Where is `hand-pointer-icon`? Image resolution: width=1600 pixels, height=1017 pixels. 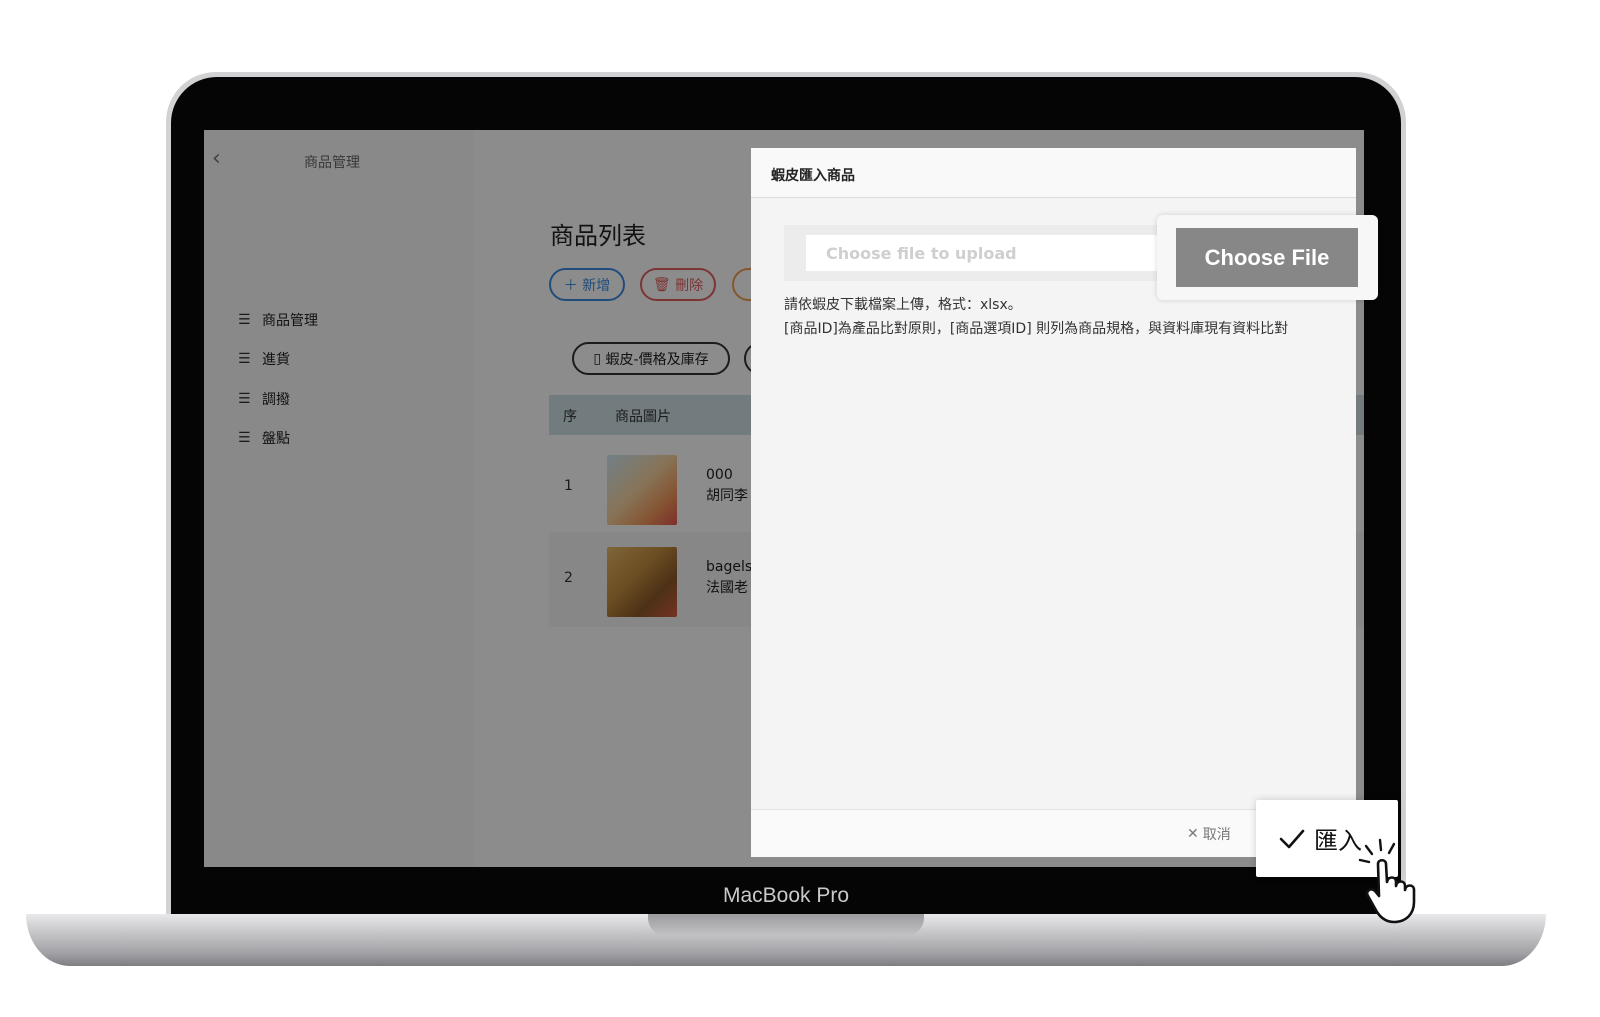
hand-pointer-icon is located at coordinates (1387, 881).